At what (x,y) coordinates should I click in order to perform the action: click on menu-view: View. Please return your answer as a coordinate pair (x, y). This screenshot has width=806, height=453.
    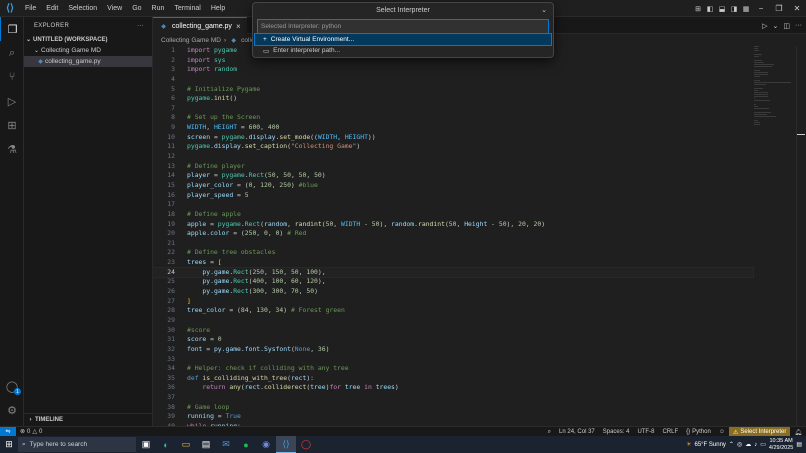
    Looking at the image, I should click on (114, 8).